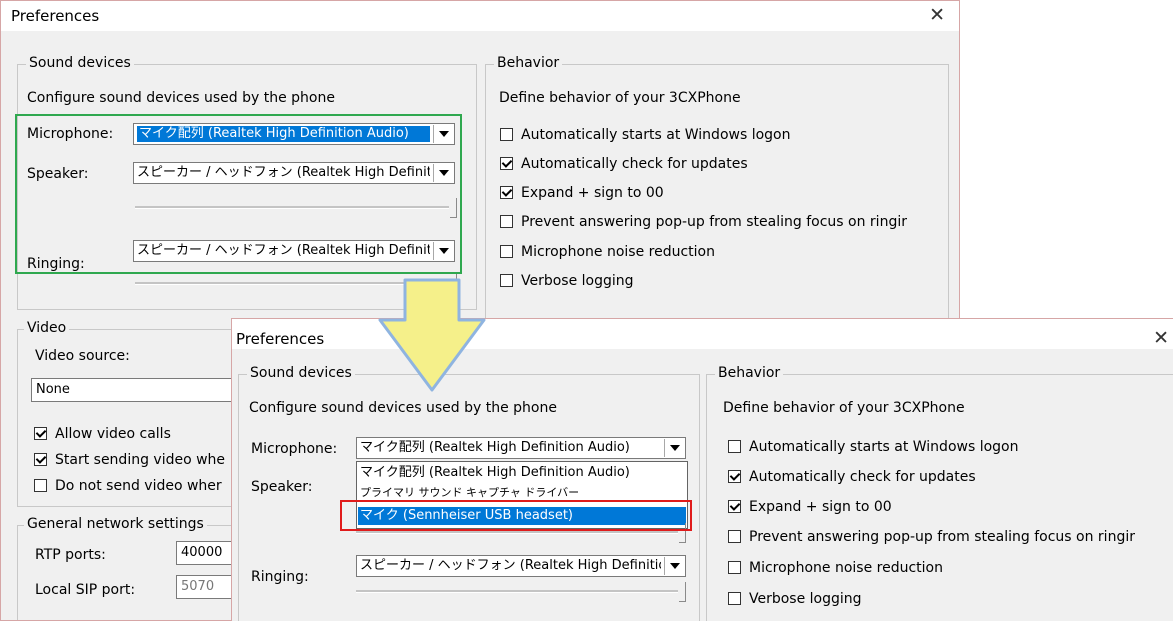 Image resolution: width=1173 pixels, height=621 pixels. What do you see at coordinates (129, 460) in the screenshot?
I see `back-video-option: Start sending video whe` at bounding box center [129, 460].